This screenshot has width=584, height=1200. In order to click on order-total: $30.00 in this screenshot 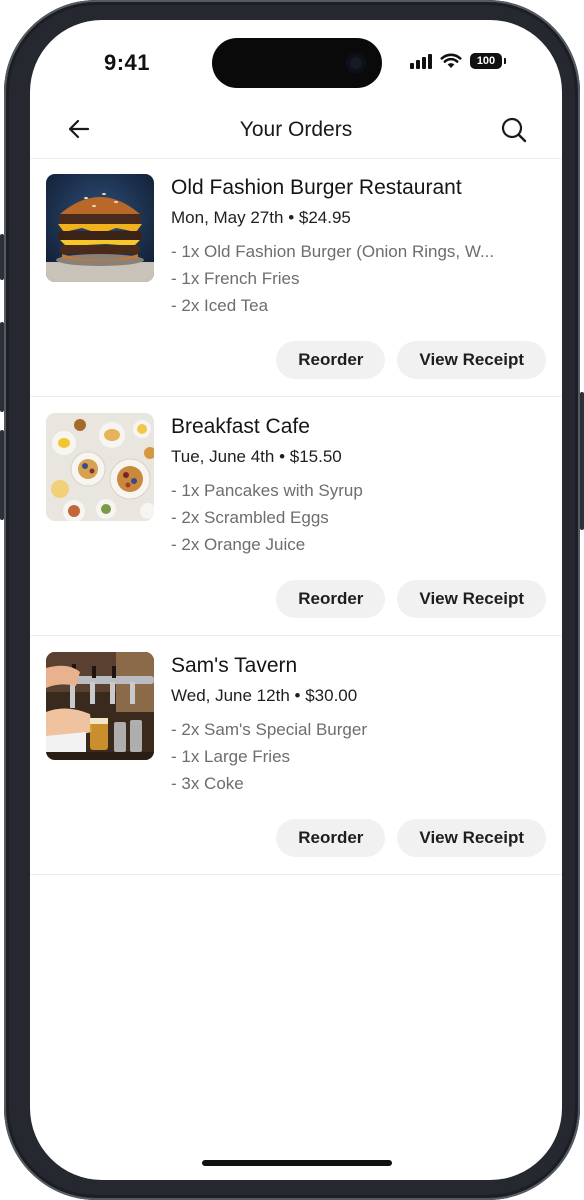, I will do `click(331, 695)`.